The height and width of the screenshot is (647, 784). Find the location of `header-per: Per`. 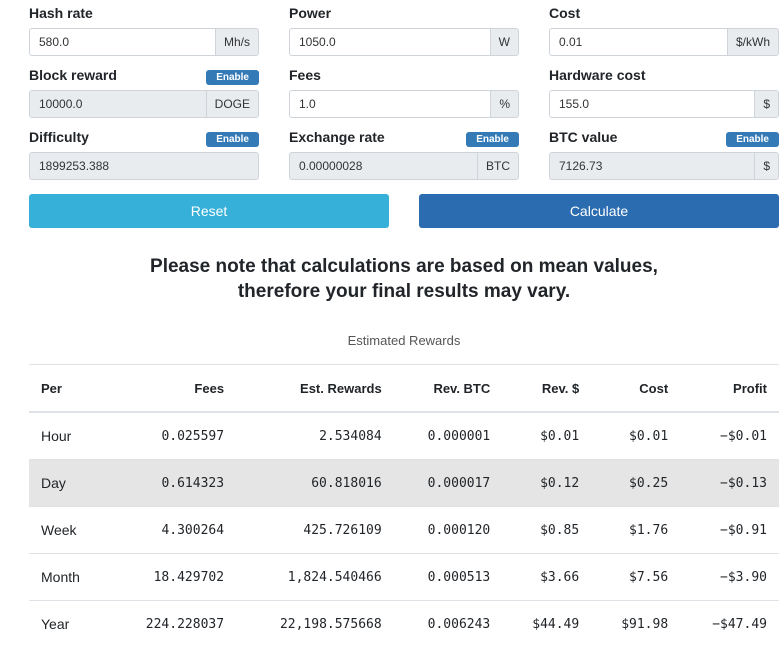

header-per: Per is located at coordinates (68, 389).